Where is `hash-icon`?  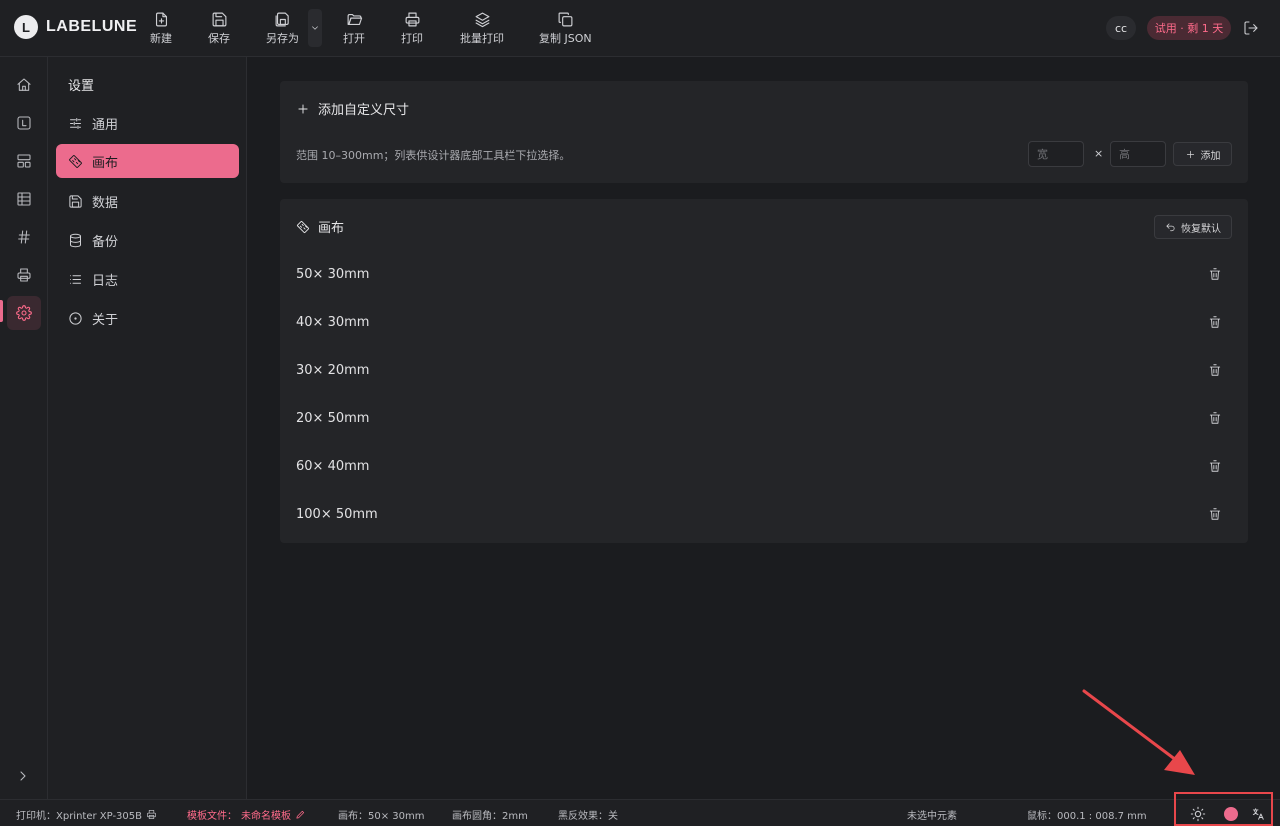 hash-icon is located at coordinates (24, 237).